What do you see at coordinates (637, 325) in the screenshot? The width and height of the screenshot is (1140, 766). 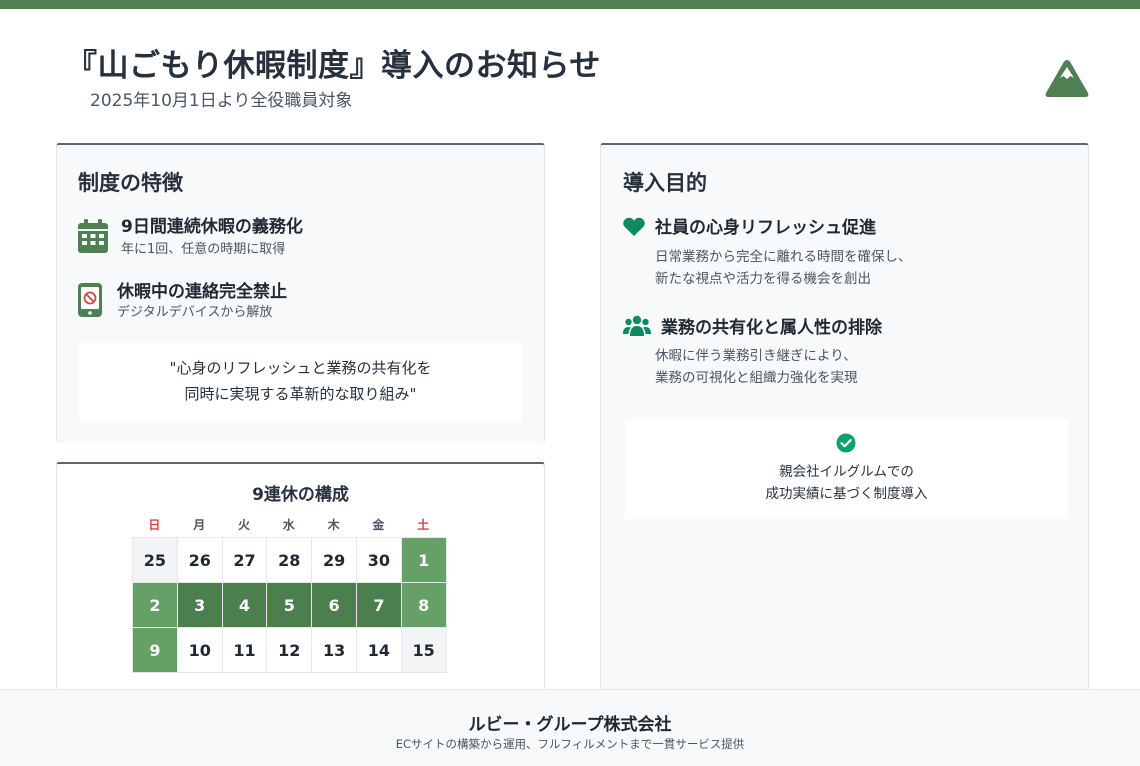 I see `users-icon` at bounding box center [637, 325].